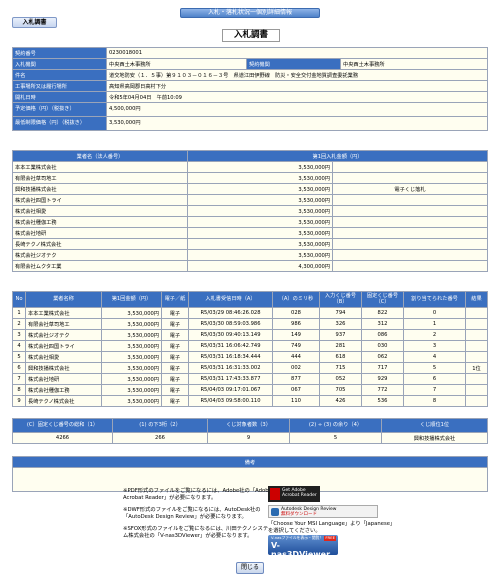  What do you see at coordinates (59, 123) in the screenshot?
I see `min-price-label: 最低制限価格（円）（税抜き）` at bounding box center [59, 123].